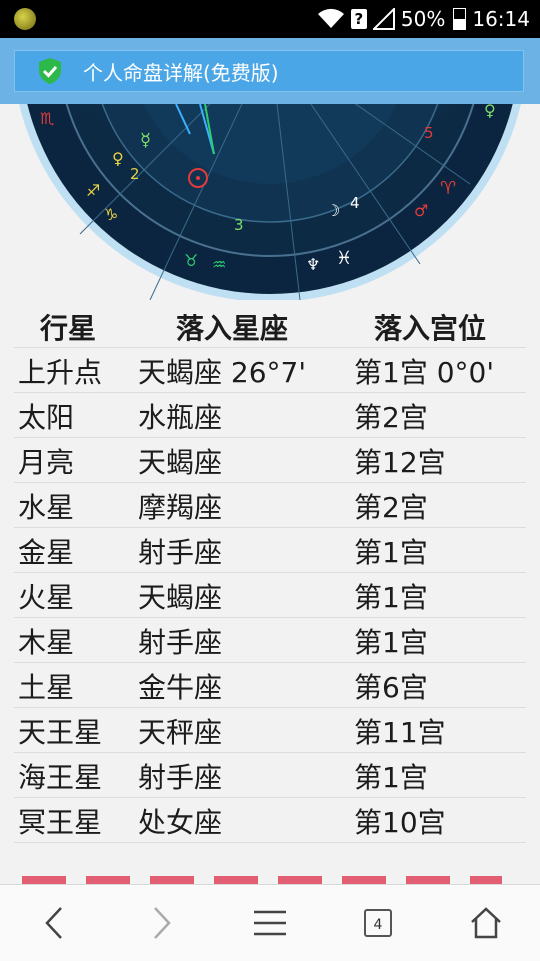 This screenshot has width=540, height=961. Describe the element at coordinates (46, 507) in the screenshot. I see `planet-name: 水星` at that location.